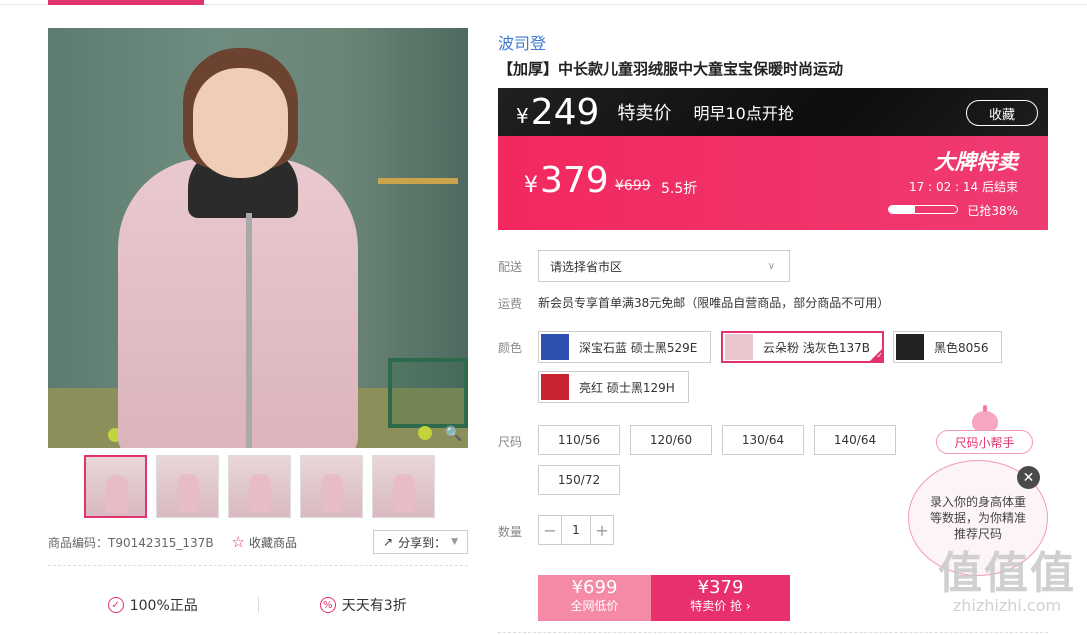 The height and width of the screenshot is (635, 1087). I want to click on product-meta-row: 商品编码：T90142315_137B ☆ 收藏商品 ↗ 分享到： ▼, so click(258, 542).